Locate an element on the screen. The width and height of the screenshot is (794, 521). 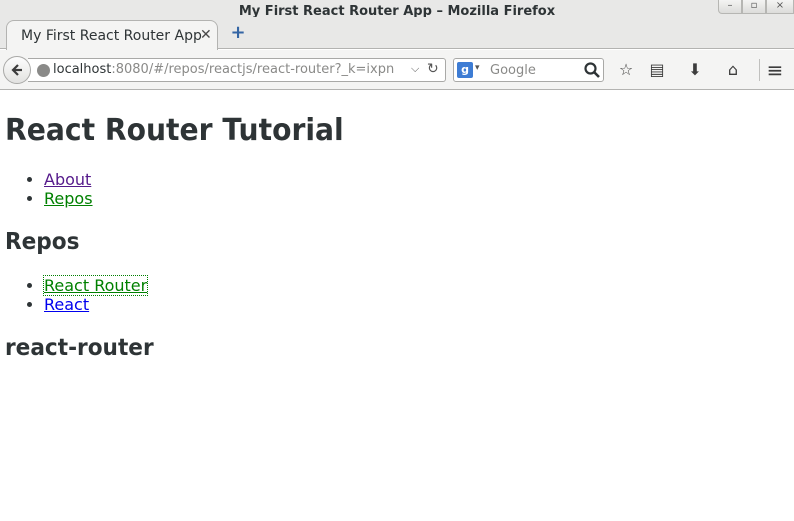
back-button is located at coordinates (17, 70).